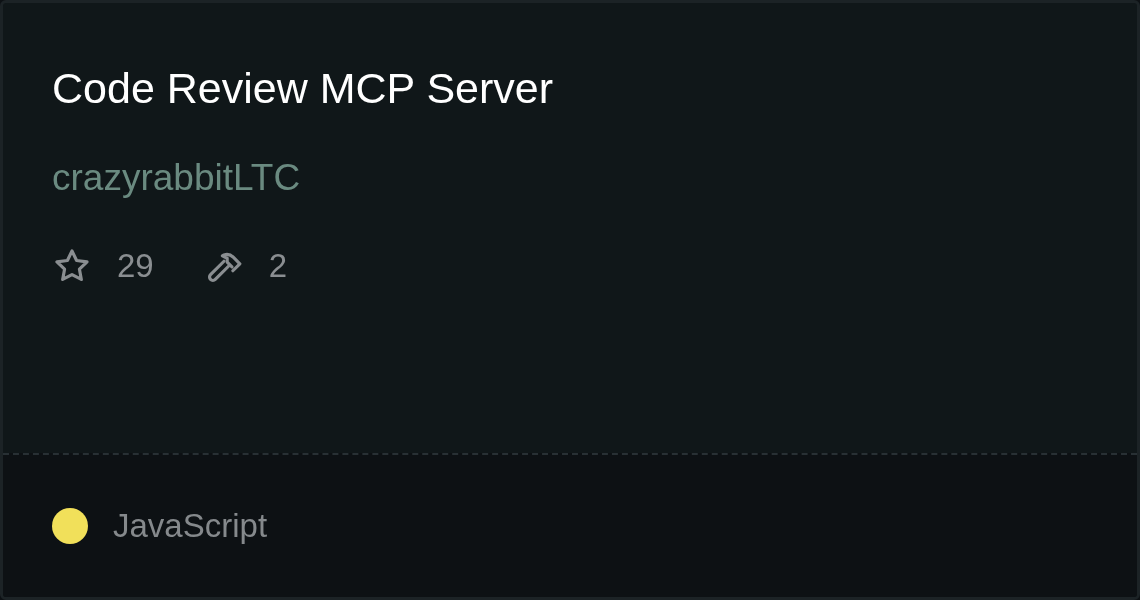 The height and width of the screenshot is (600, 1140). I want to click on language-name: JavaScript, so click(190, 526).